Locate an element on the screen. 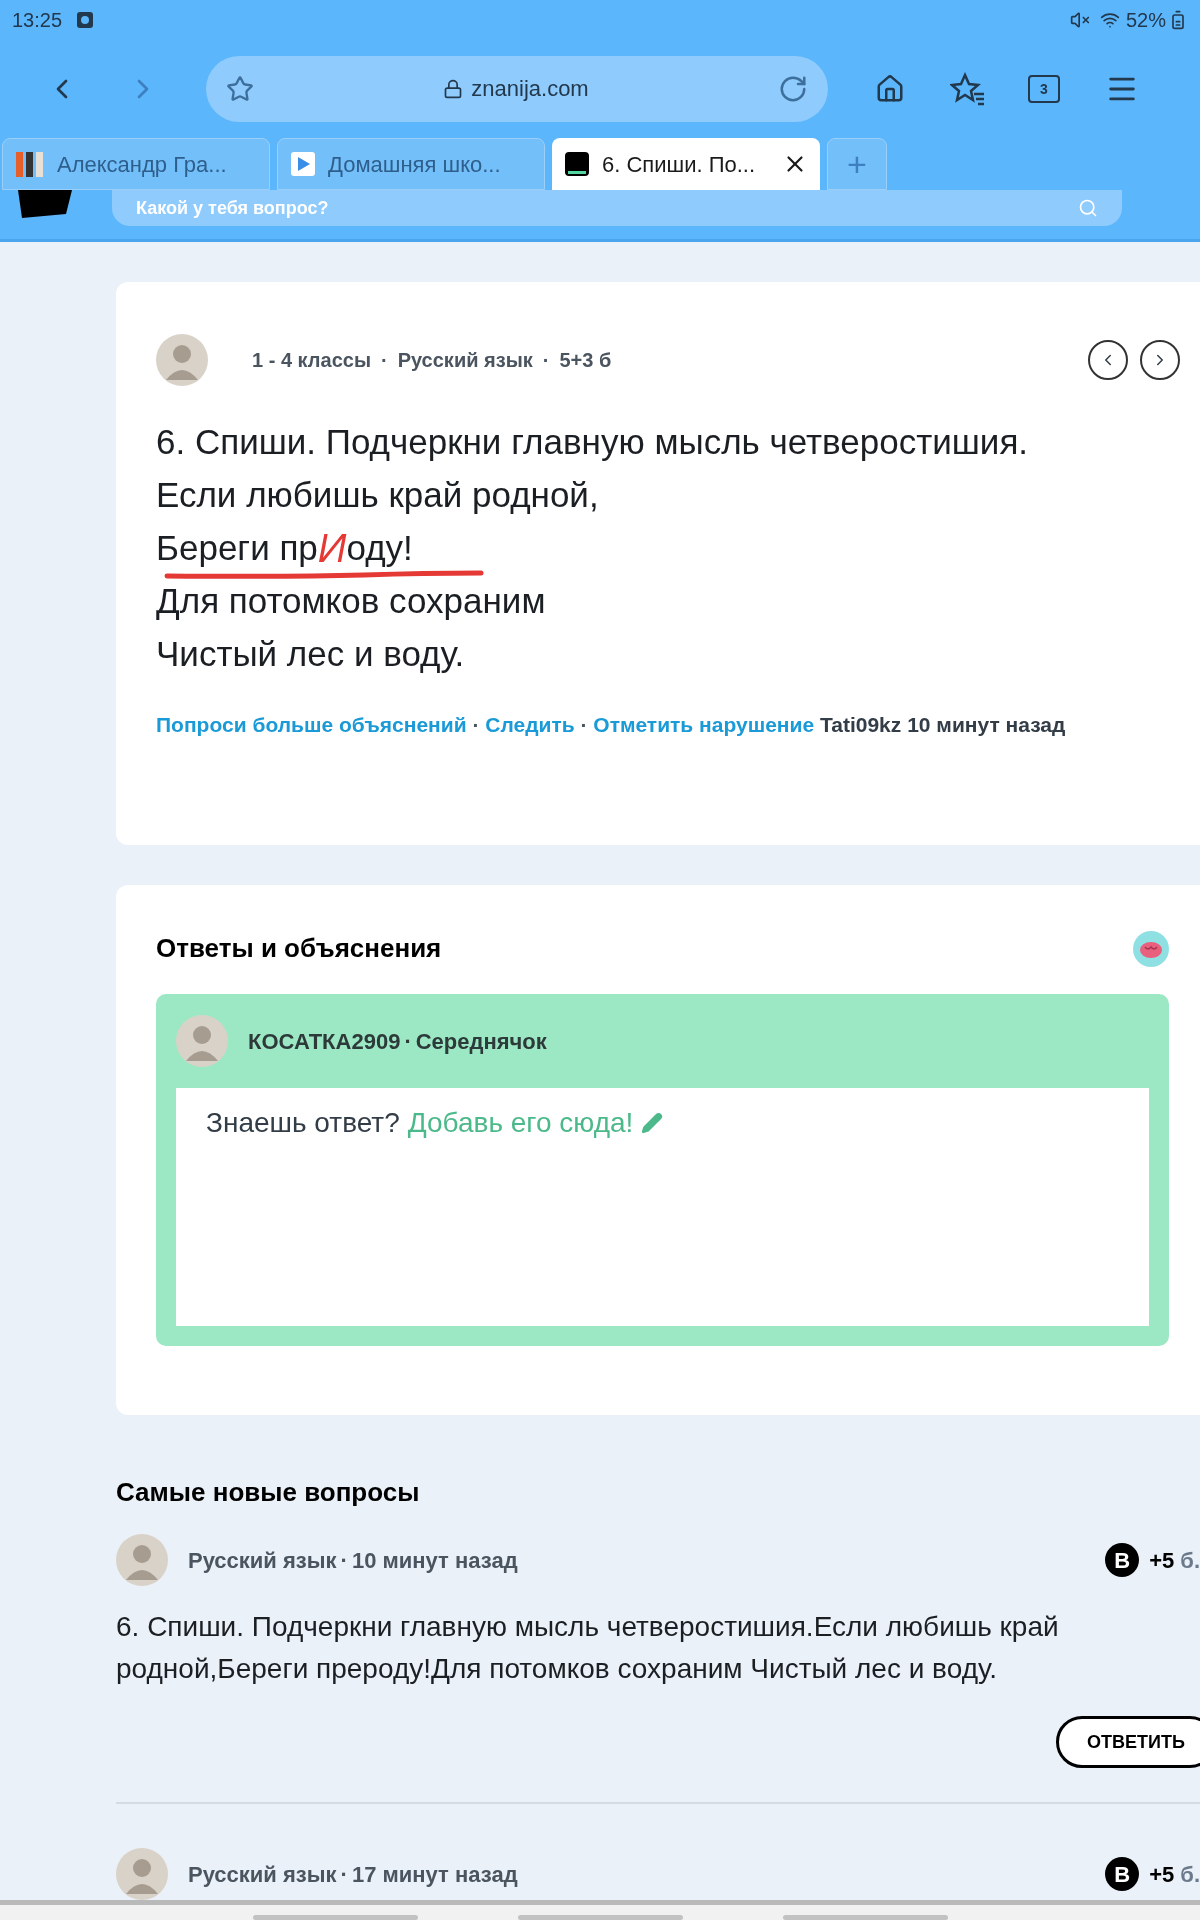 This screenshot has height=1920, width=1200. address-bar: znanija.com is located at coordinates (517, 88).